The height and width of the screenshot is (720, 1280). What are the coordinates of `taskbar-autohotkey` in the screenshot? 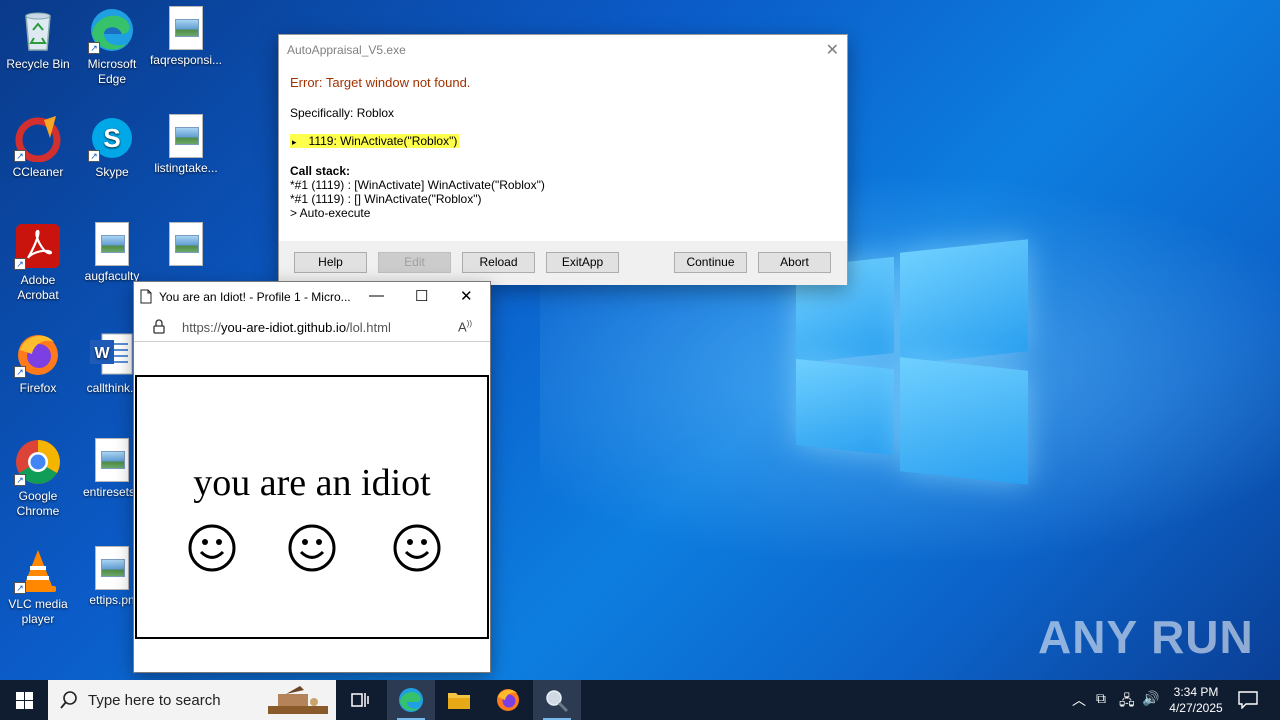 It's located at (557, 700).